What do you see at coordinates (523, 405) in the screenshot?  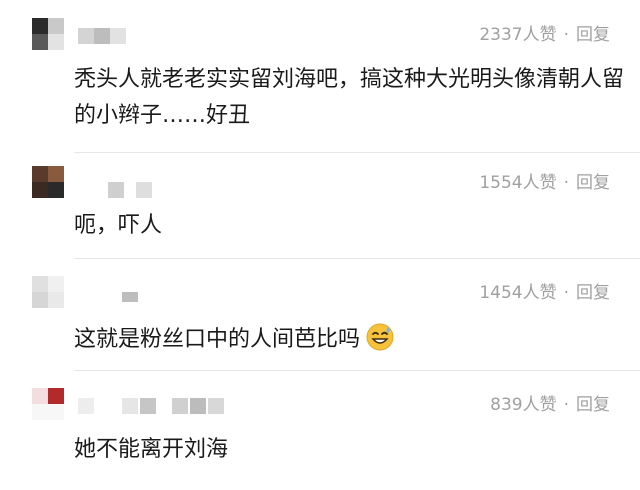 I see `like-count: 839人赞` at bounding box center [523, 405].